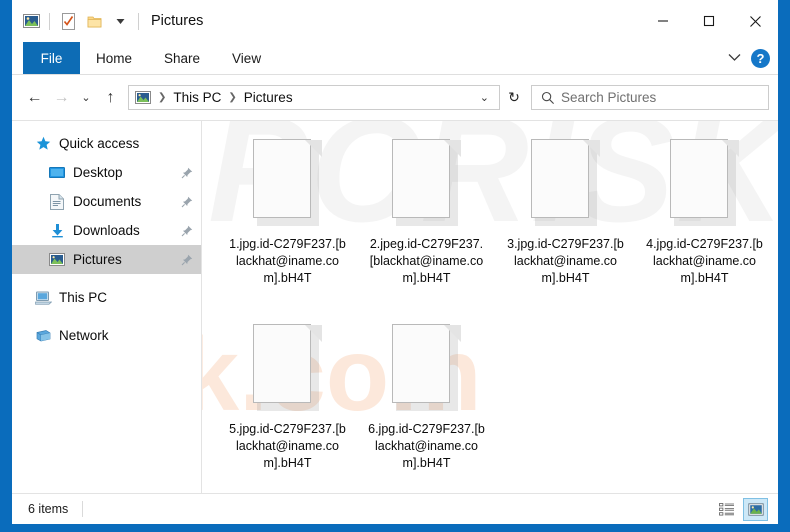 This screenshot has width=790, height=532. I want to click on window-controls, so click(709, 21).